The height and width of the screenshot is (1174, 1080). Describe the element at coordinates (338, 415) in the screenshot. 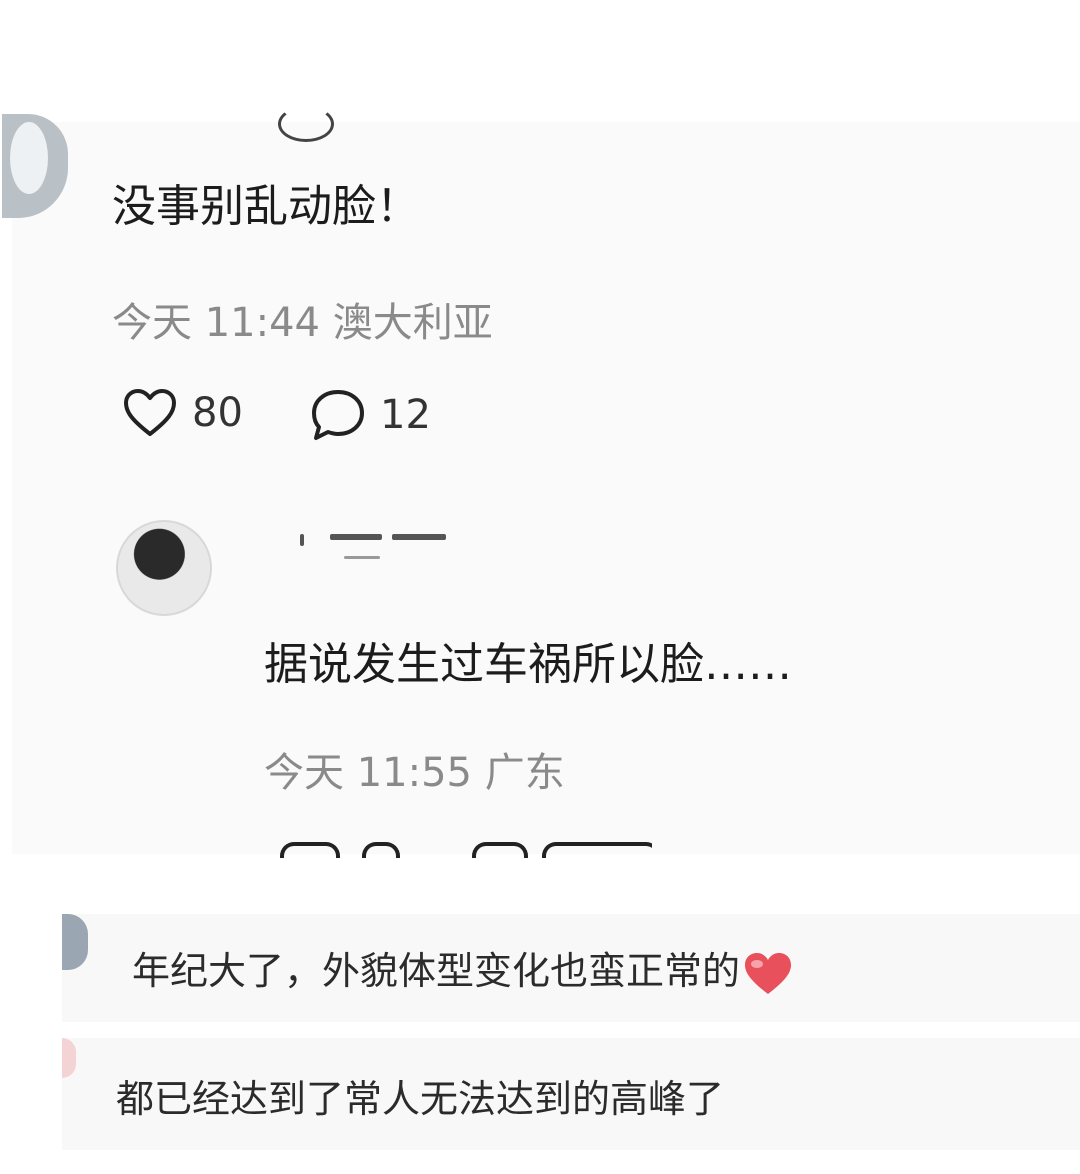

I see `comment-bubble-icon` at that location.